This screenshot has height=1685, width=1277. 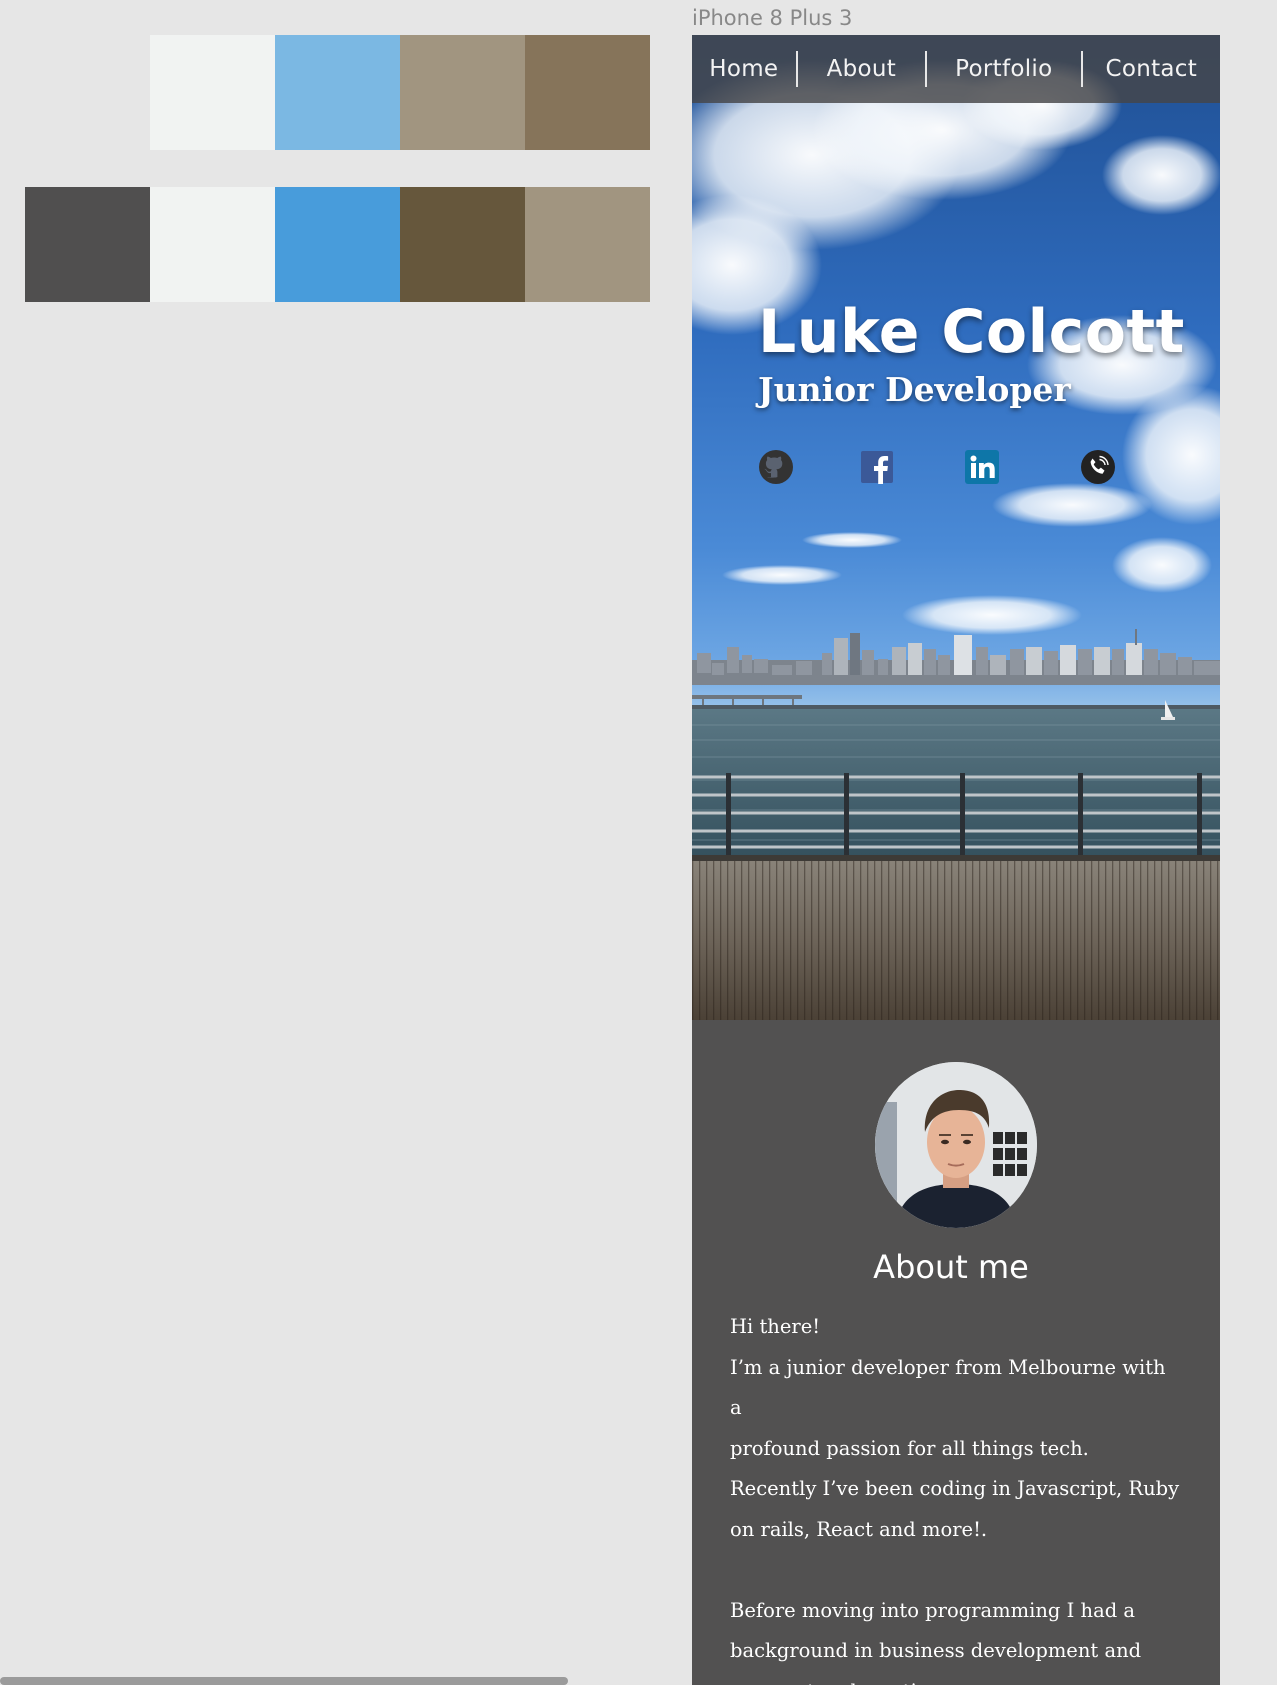 What do you see at coordinates (772, 18) in the screenshot?
I see `artboard-label: iPhone 8 Plus 3` at bounding box center [772, 18].